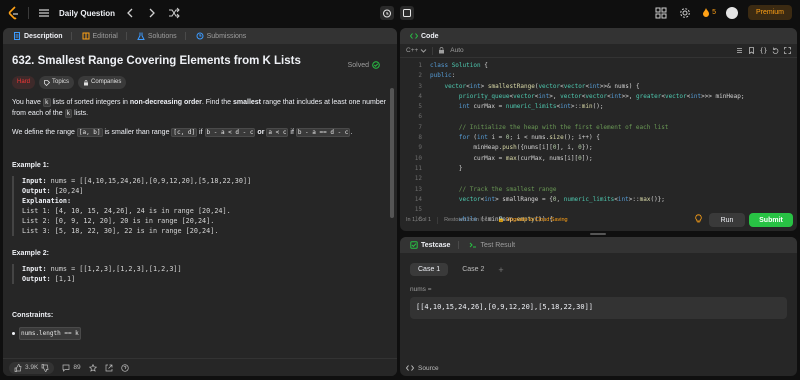 The height and width of the screenshot is (380, 800). What do you see at coordinates (456, 50) in the screenshot?
I see `auto-mode-label: Auto` at bounding box center [456, 50].